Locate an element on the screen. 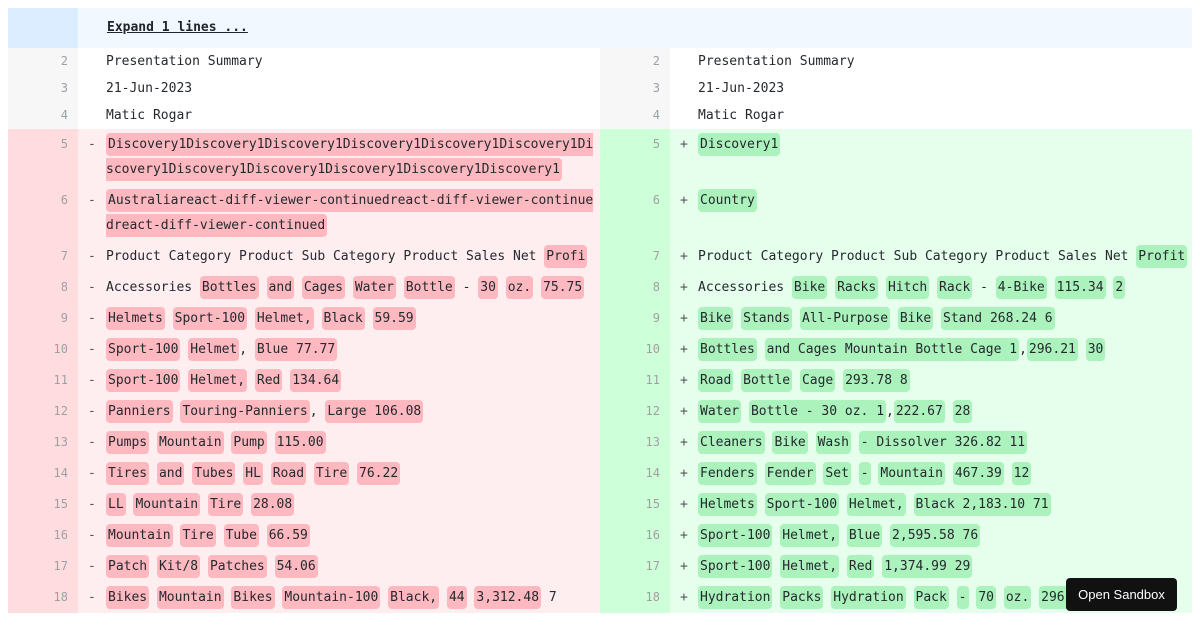  fold-gutter is located at coordinates (43, 28).